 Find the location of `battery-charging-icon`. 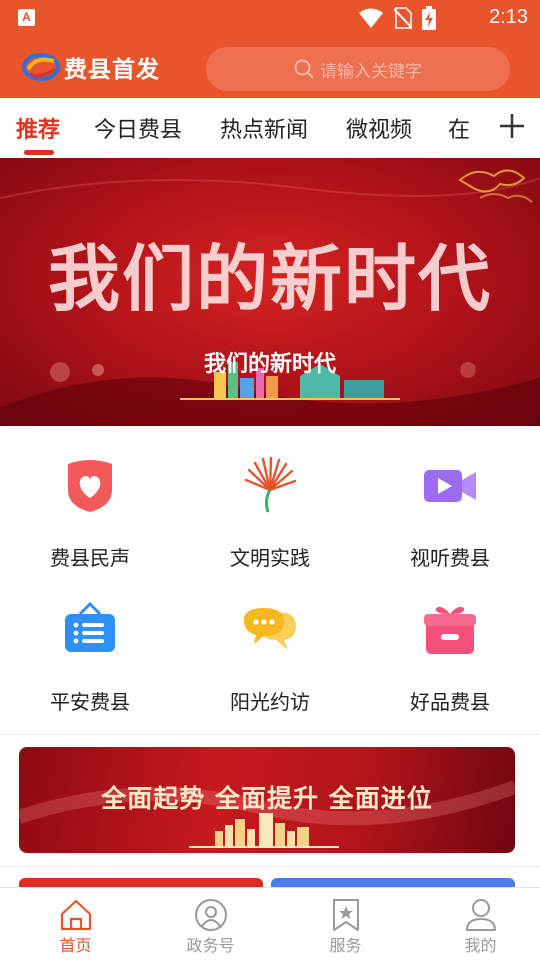

battery-charging-icon is located at coordinates (429, 18).